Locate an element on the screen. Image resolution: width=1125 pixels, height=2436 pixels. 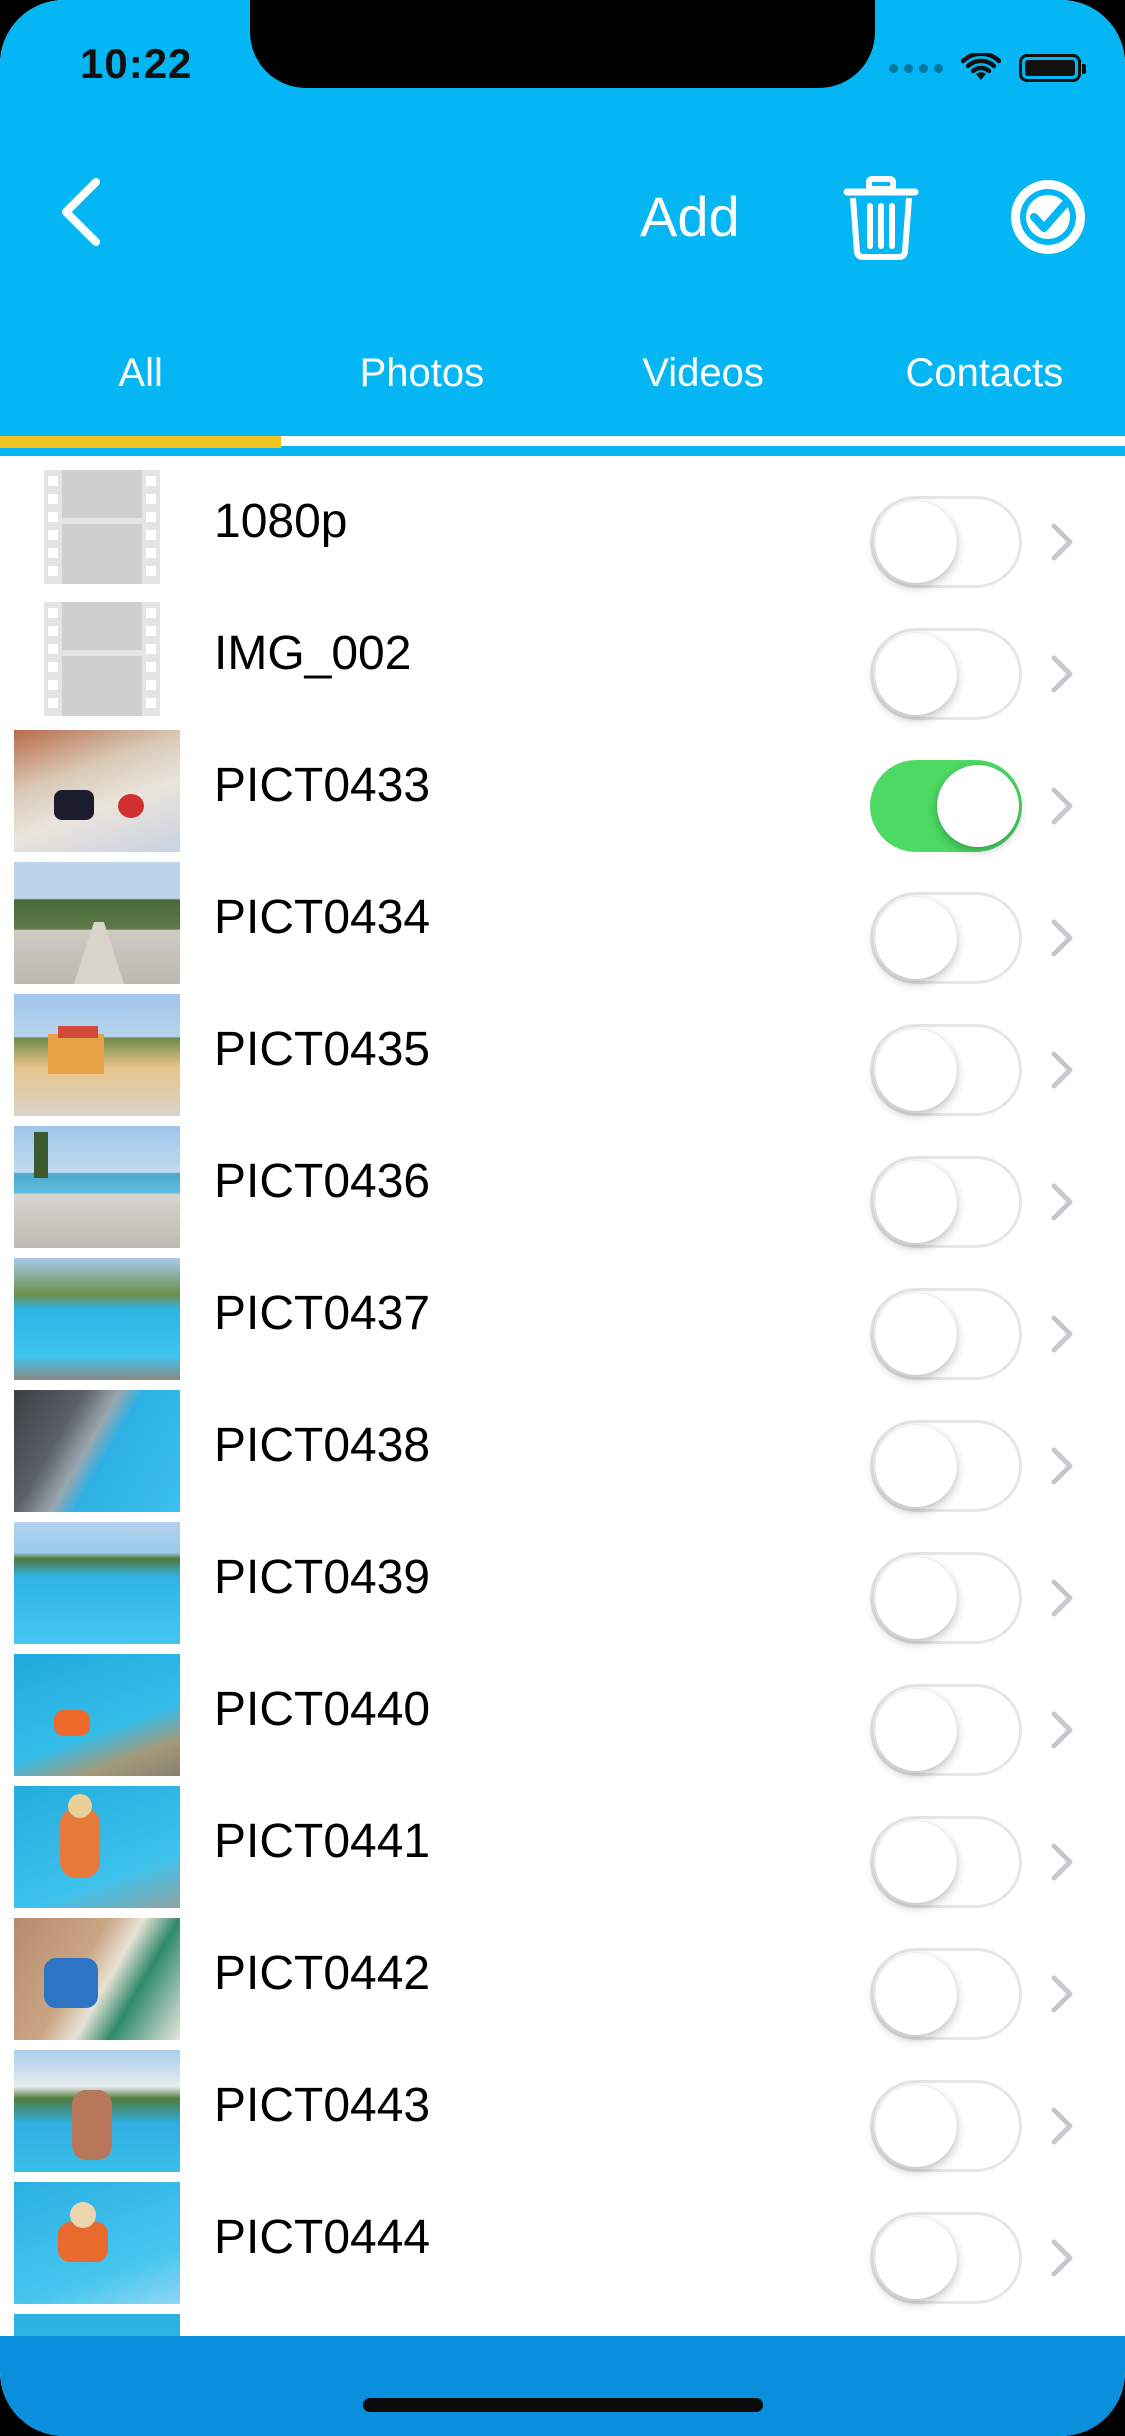
trash-icon is located at coordinates (881, 218).